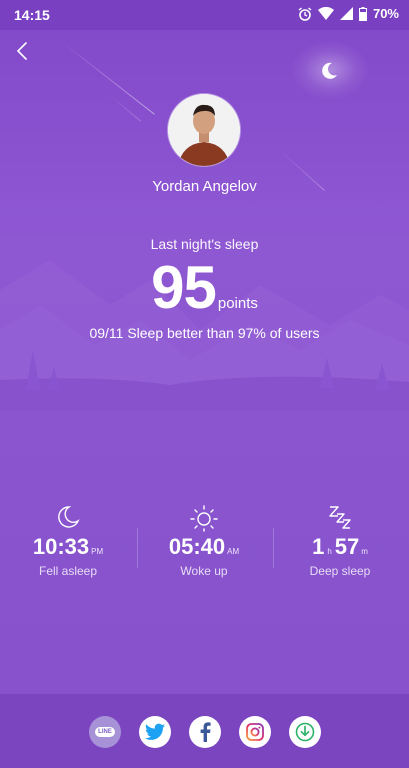  I want to click on zzz-icon, so click(340, 517).